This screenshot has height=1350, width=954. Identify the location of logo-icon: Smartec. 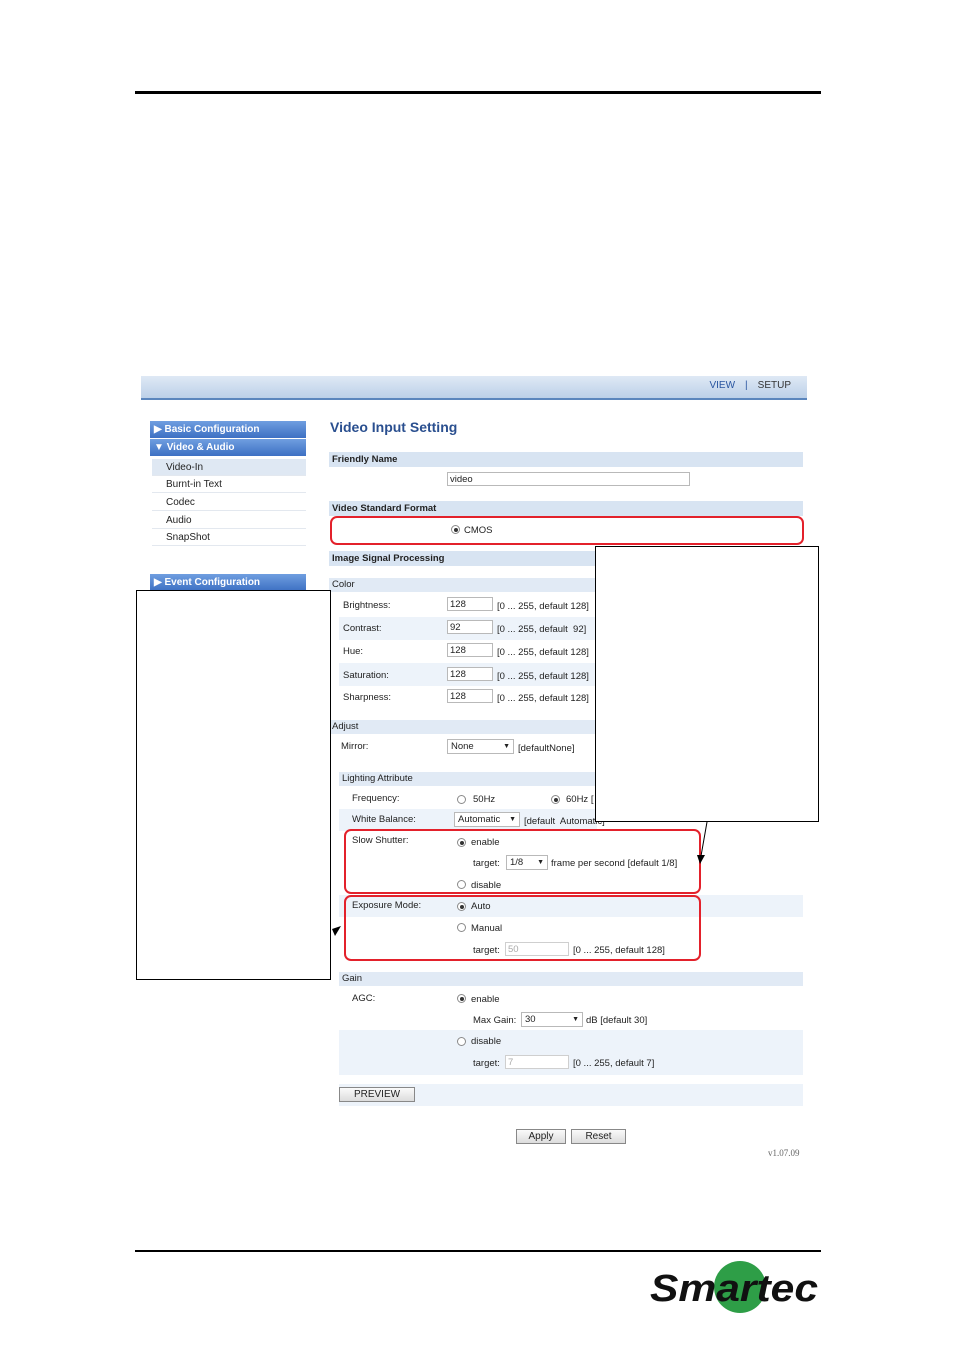
(734, 1287).